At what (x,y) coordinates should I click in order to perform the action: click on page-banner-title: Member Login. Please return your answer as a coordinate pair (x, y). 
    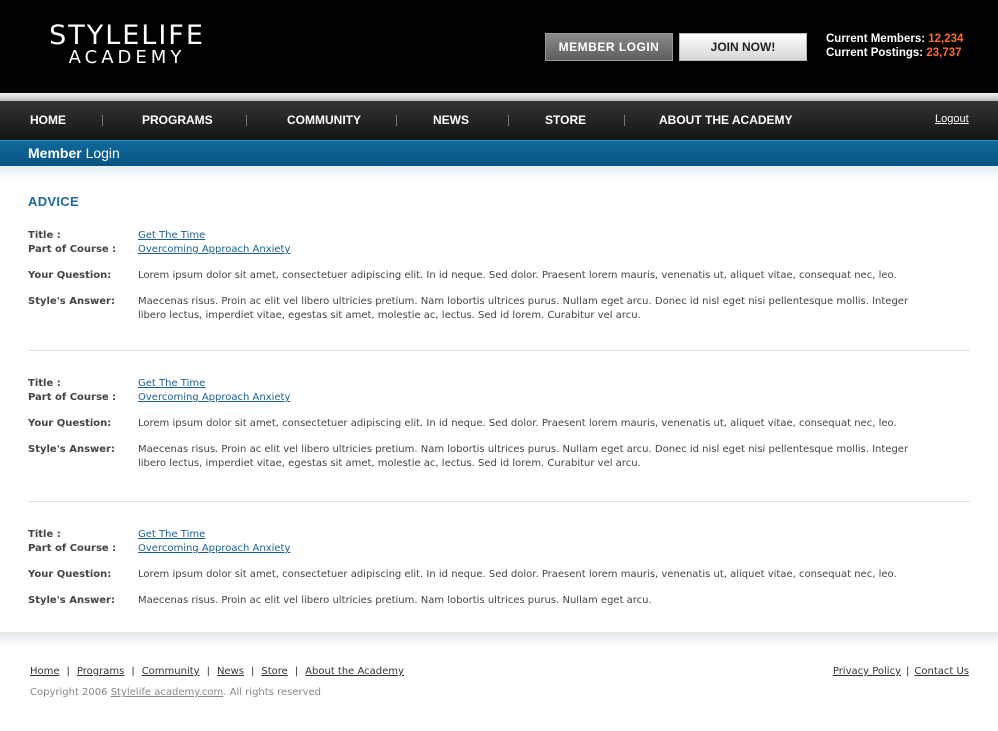
    Looking at the image, I should click on (74, 153).